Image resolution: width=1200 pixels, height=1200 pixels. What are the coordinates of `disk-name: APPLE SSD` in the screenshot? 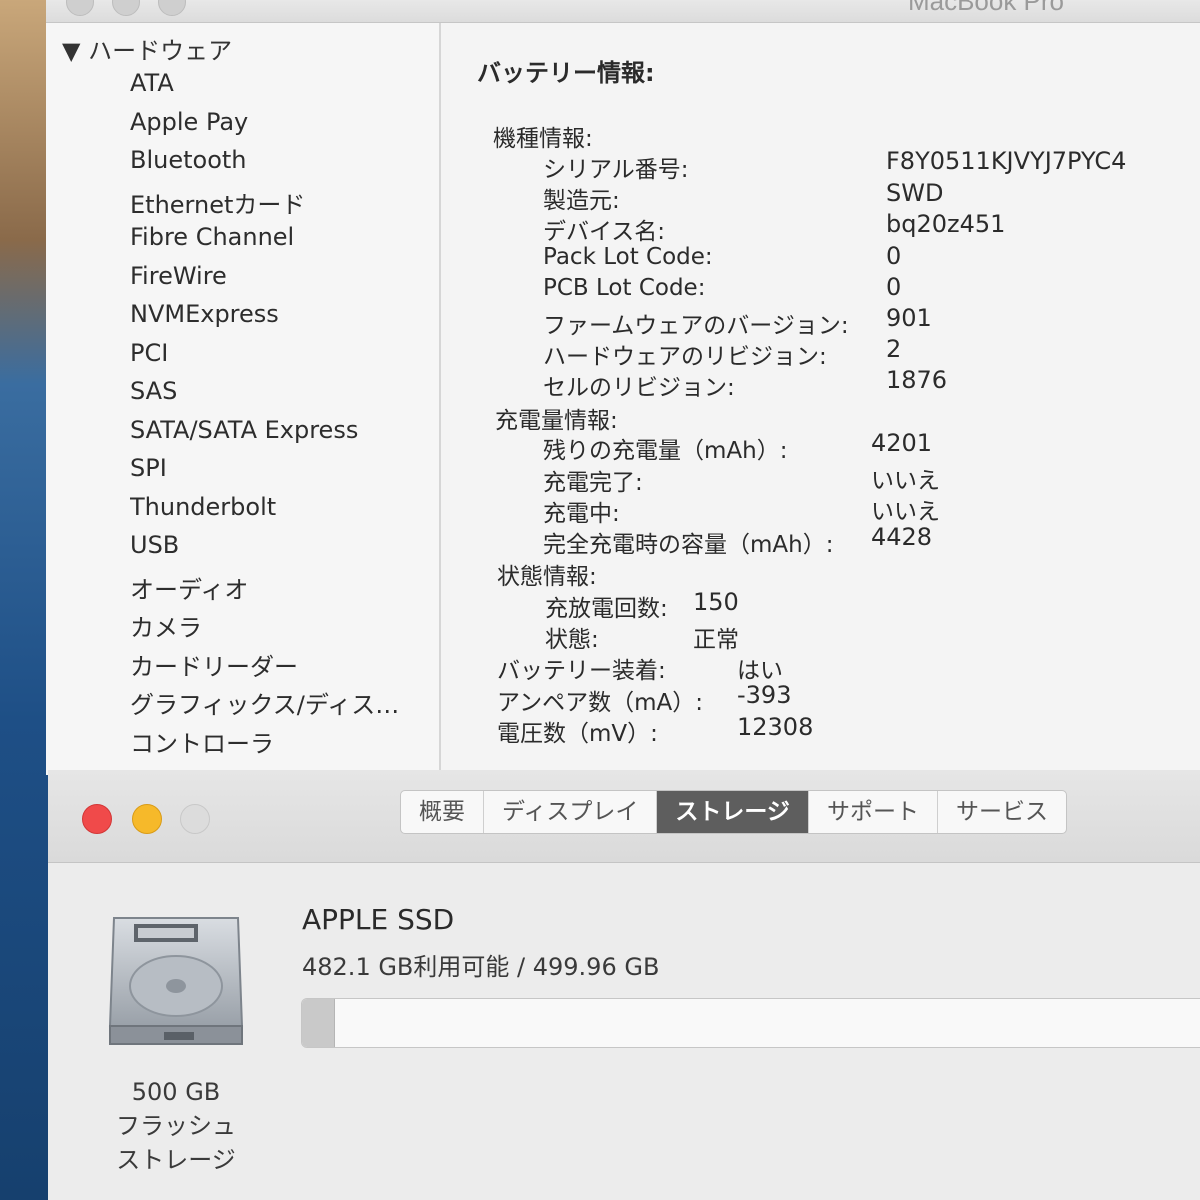 It's located at (378, 919).